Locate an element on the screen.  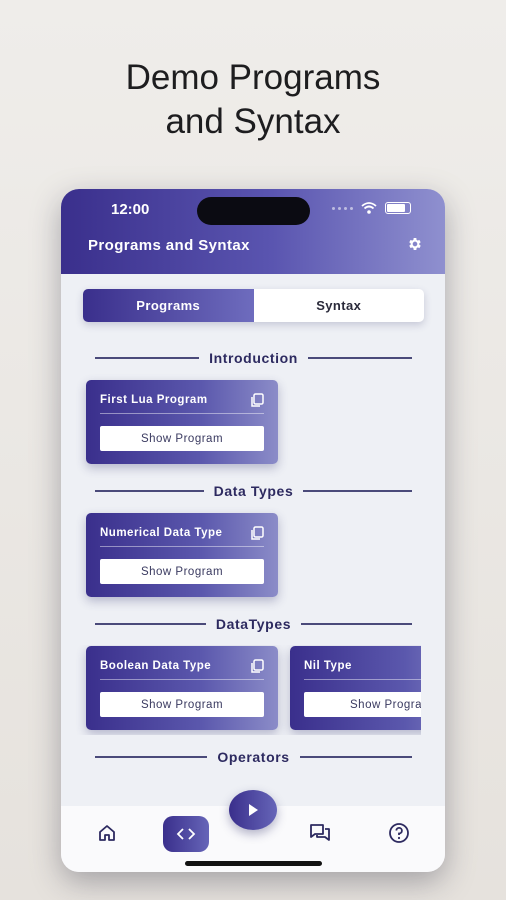
program-card: First Lua Program Show Program is located at coordinates (182, 422).